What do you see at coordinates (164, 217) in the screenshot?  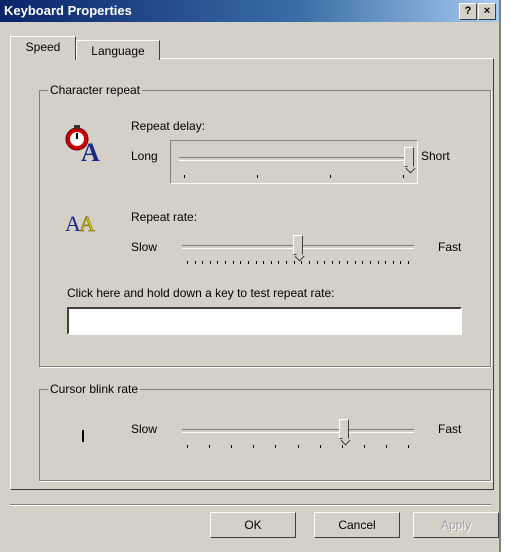 I see `repeat-rate-label: Repeat rate:` at bounding box center [164, 217].